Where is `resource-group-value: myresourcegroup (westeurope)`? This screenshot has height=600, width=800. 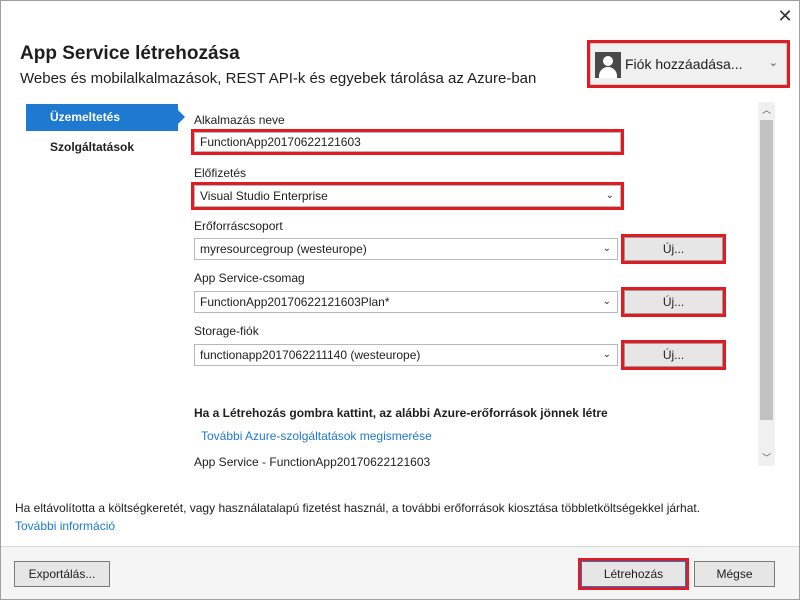 resource-group-value: myresourcegroup (westeurope) is located at coordinates (283, 249).